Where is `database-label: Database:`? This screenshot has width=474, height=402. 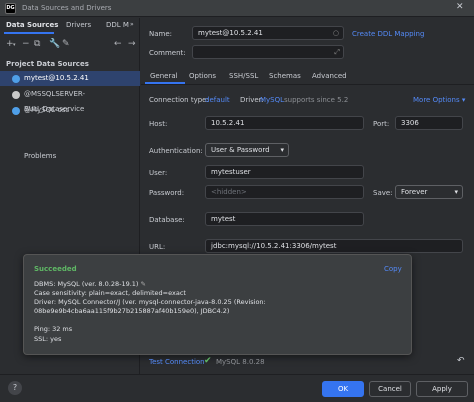
database-label: Database: is located at coordinates (167, 220).